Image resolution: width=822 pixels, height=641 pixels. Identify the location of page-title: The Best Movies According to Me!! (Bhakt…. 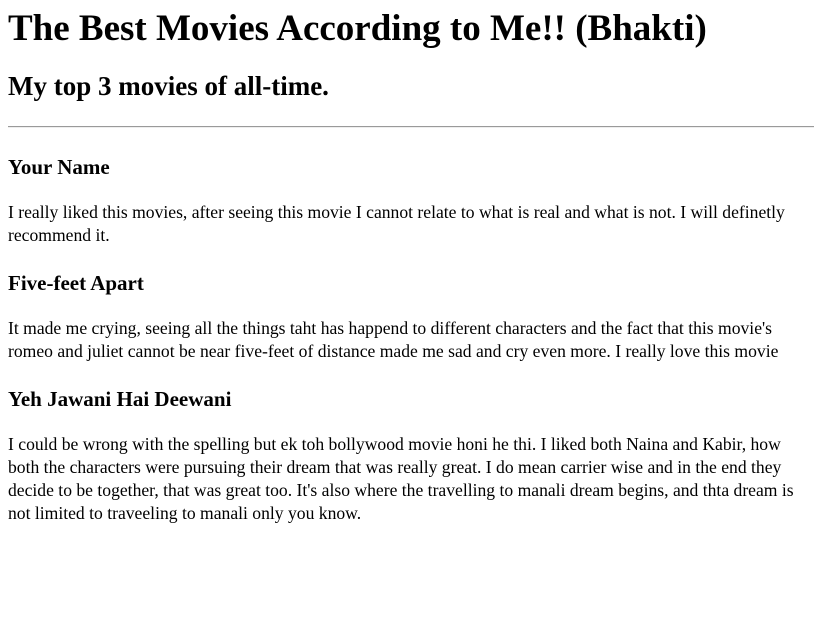
(357, 28).